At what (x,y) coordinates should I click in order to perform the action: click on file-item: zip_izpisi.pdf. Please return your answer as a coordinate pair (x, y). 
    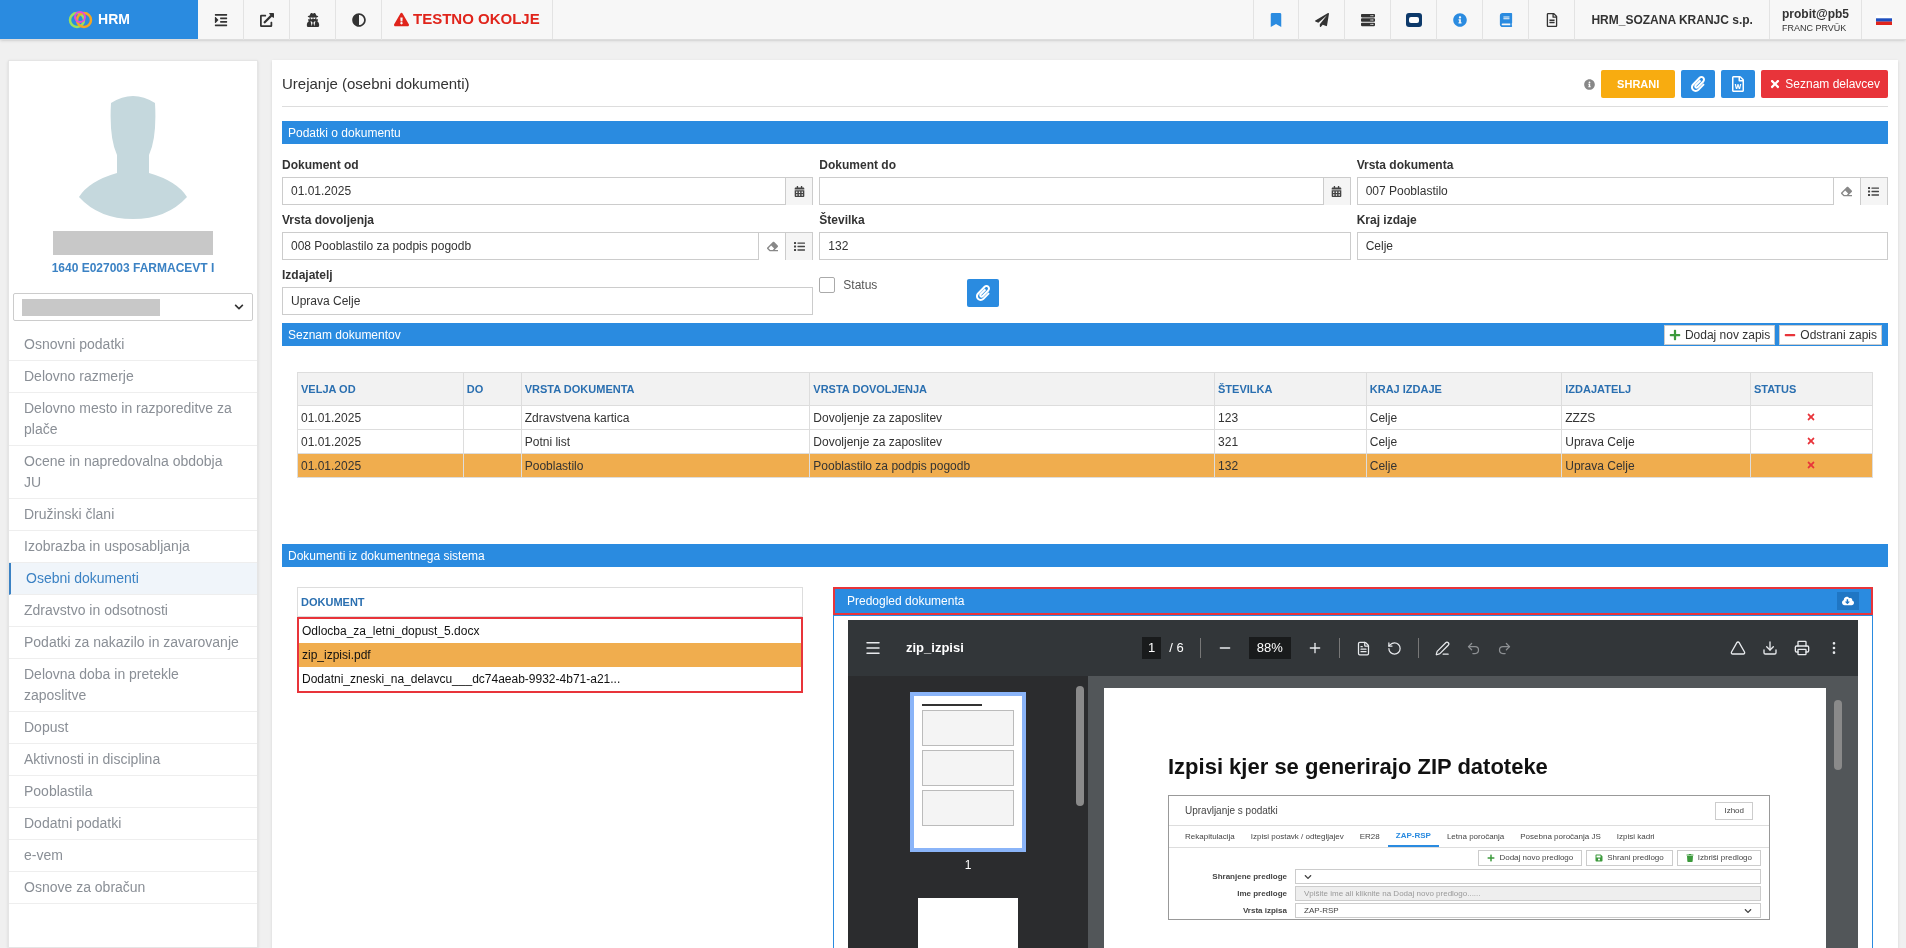
    Looking at the image, I should click on (550, 655).